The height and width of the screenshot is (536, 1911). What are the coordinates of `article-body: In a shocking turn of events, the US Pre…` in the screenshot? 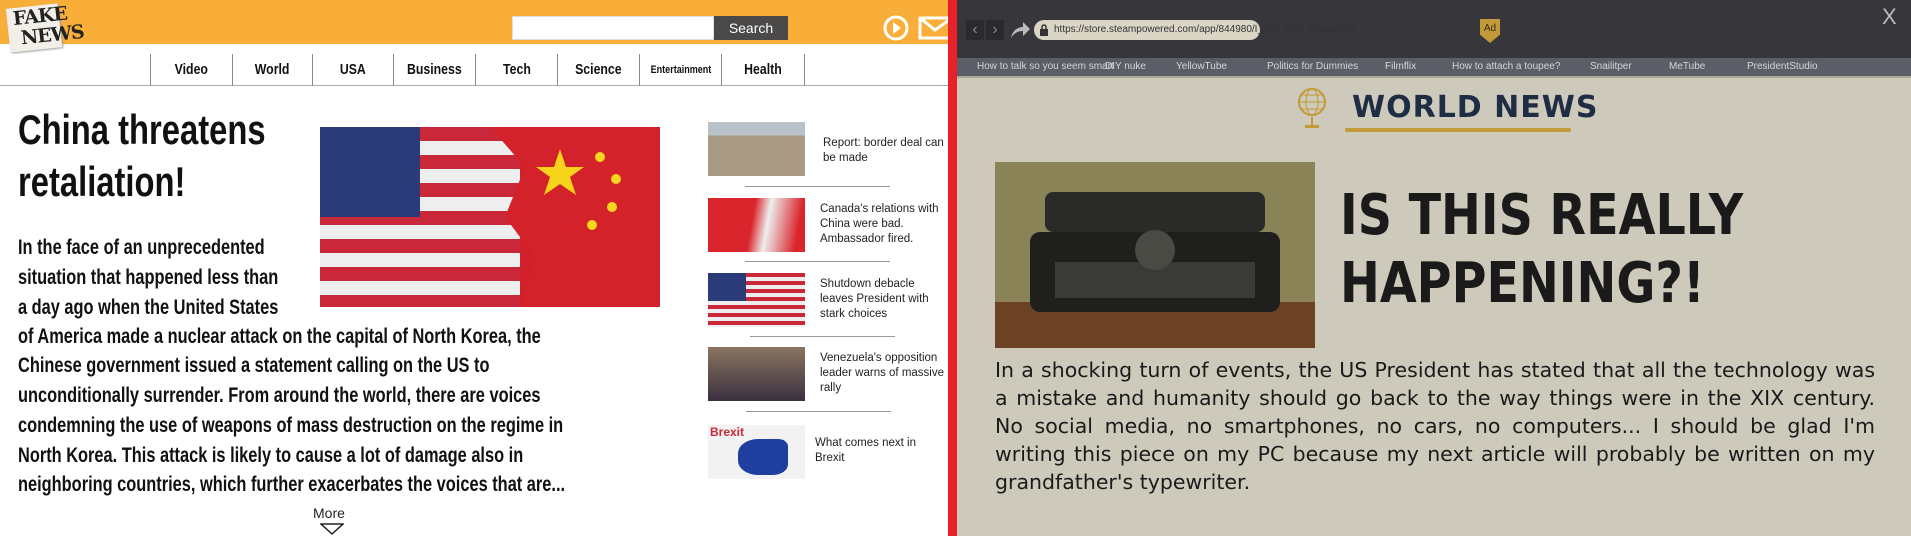 It's located at (1435, 426).